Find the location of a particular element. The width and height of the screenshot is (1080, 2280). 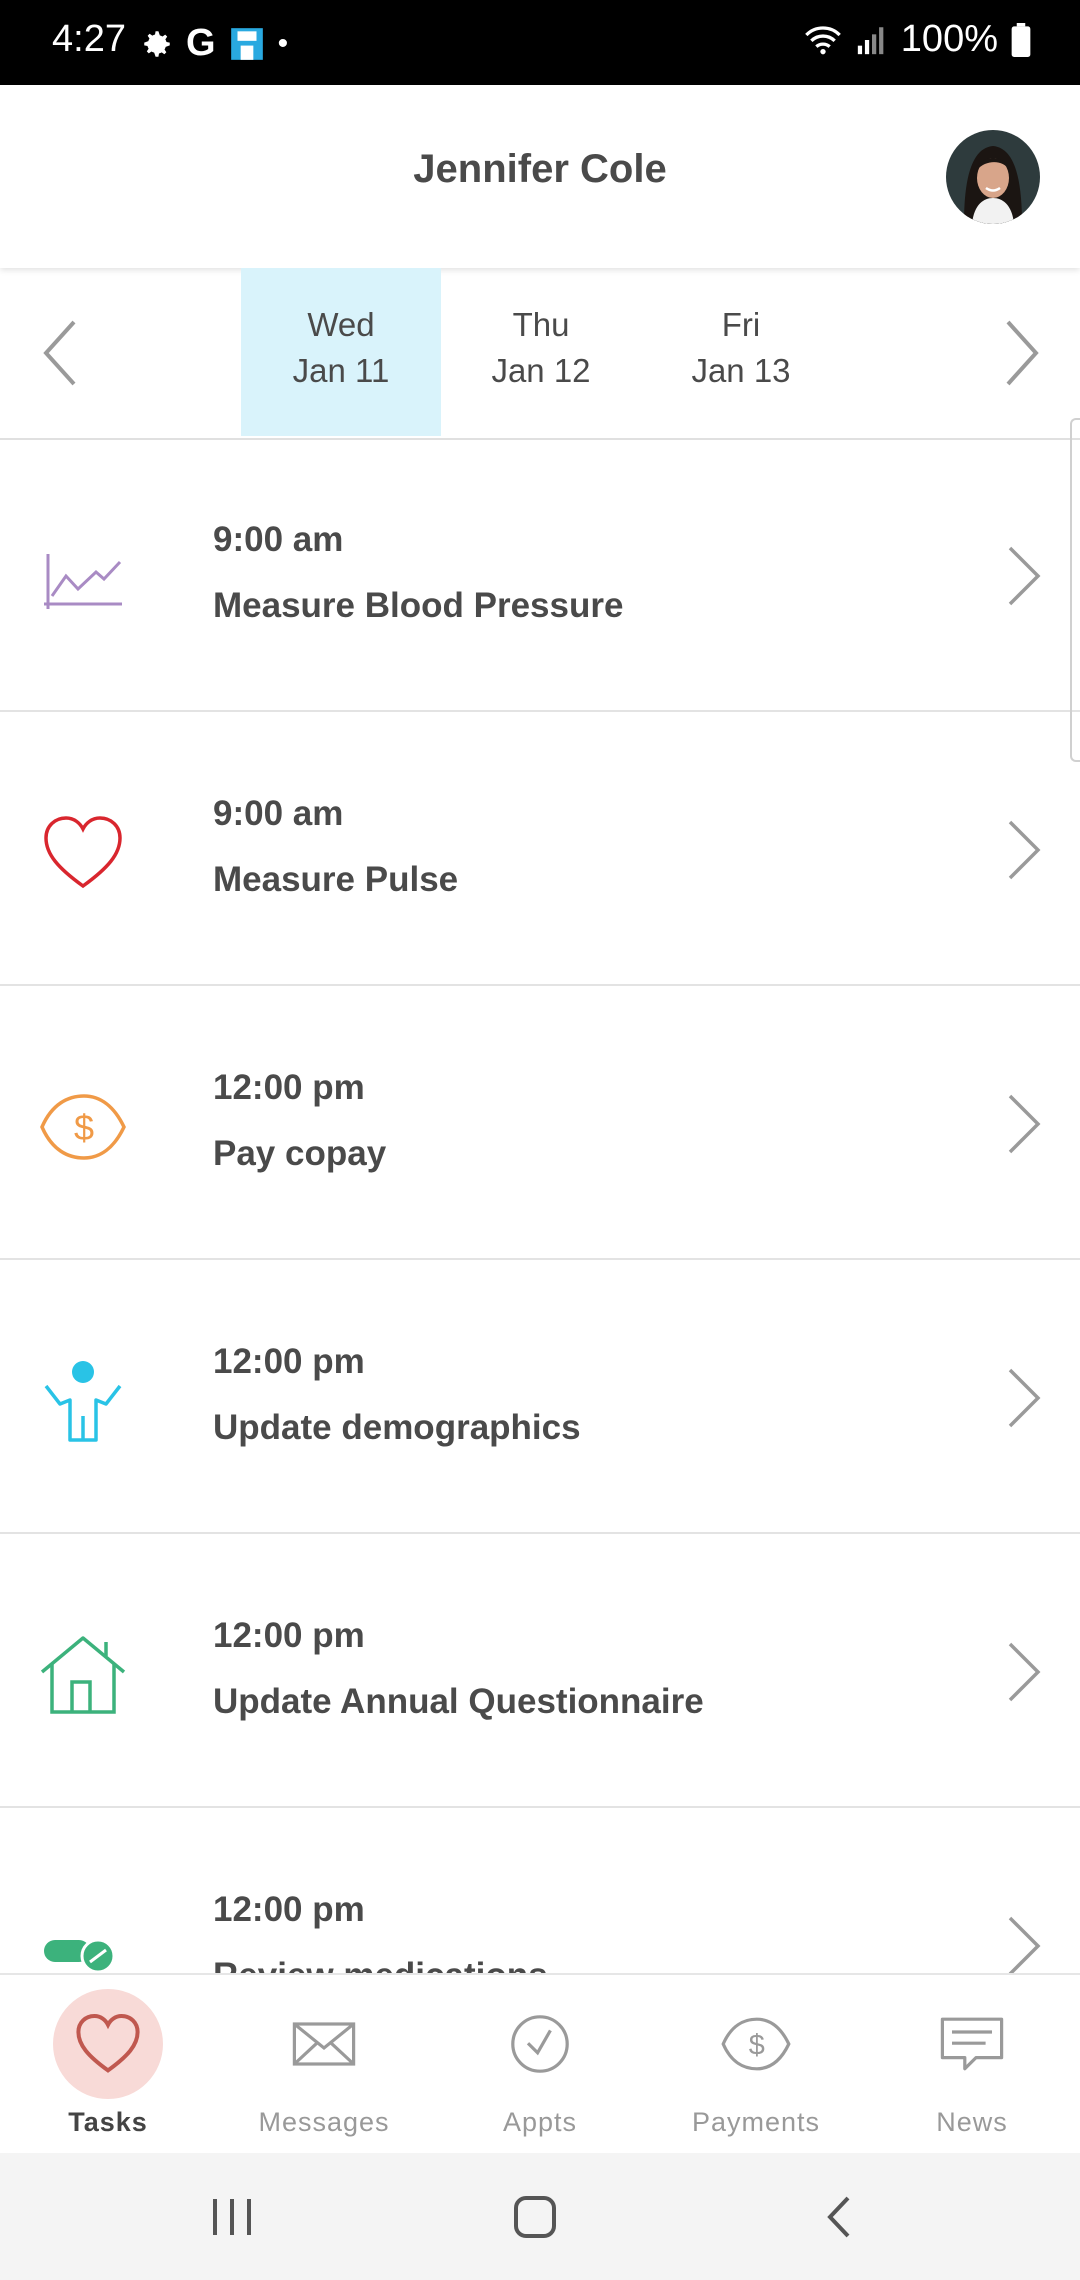

tab-label: Messages is located at coordinates (324, 2122).